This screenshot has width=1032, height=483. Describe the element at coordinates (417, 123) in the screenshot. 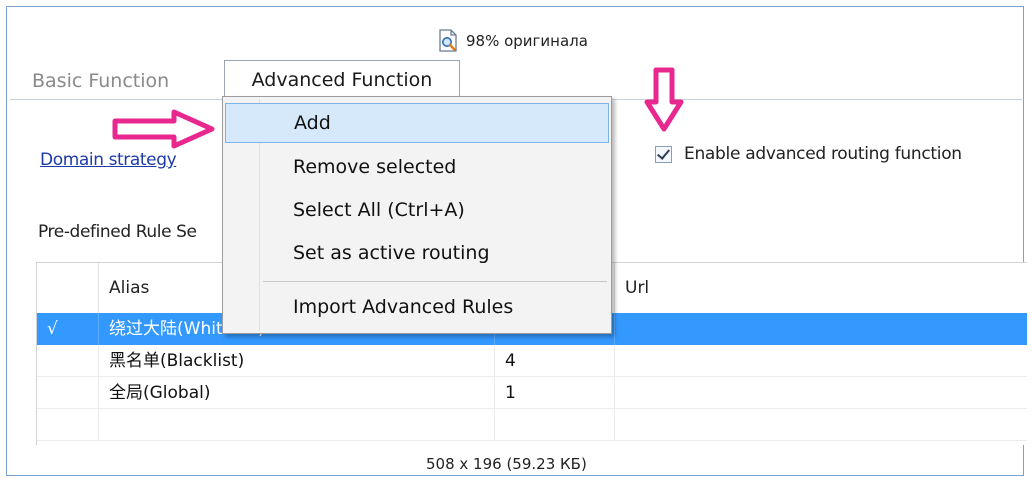

I see `menu-item-add: Add` at that location.